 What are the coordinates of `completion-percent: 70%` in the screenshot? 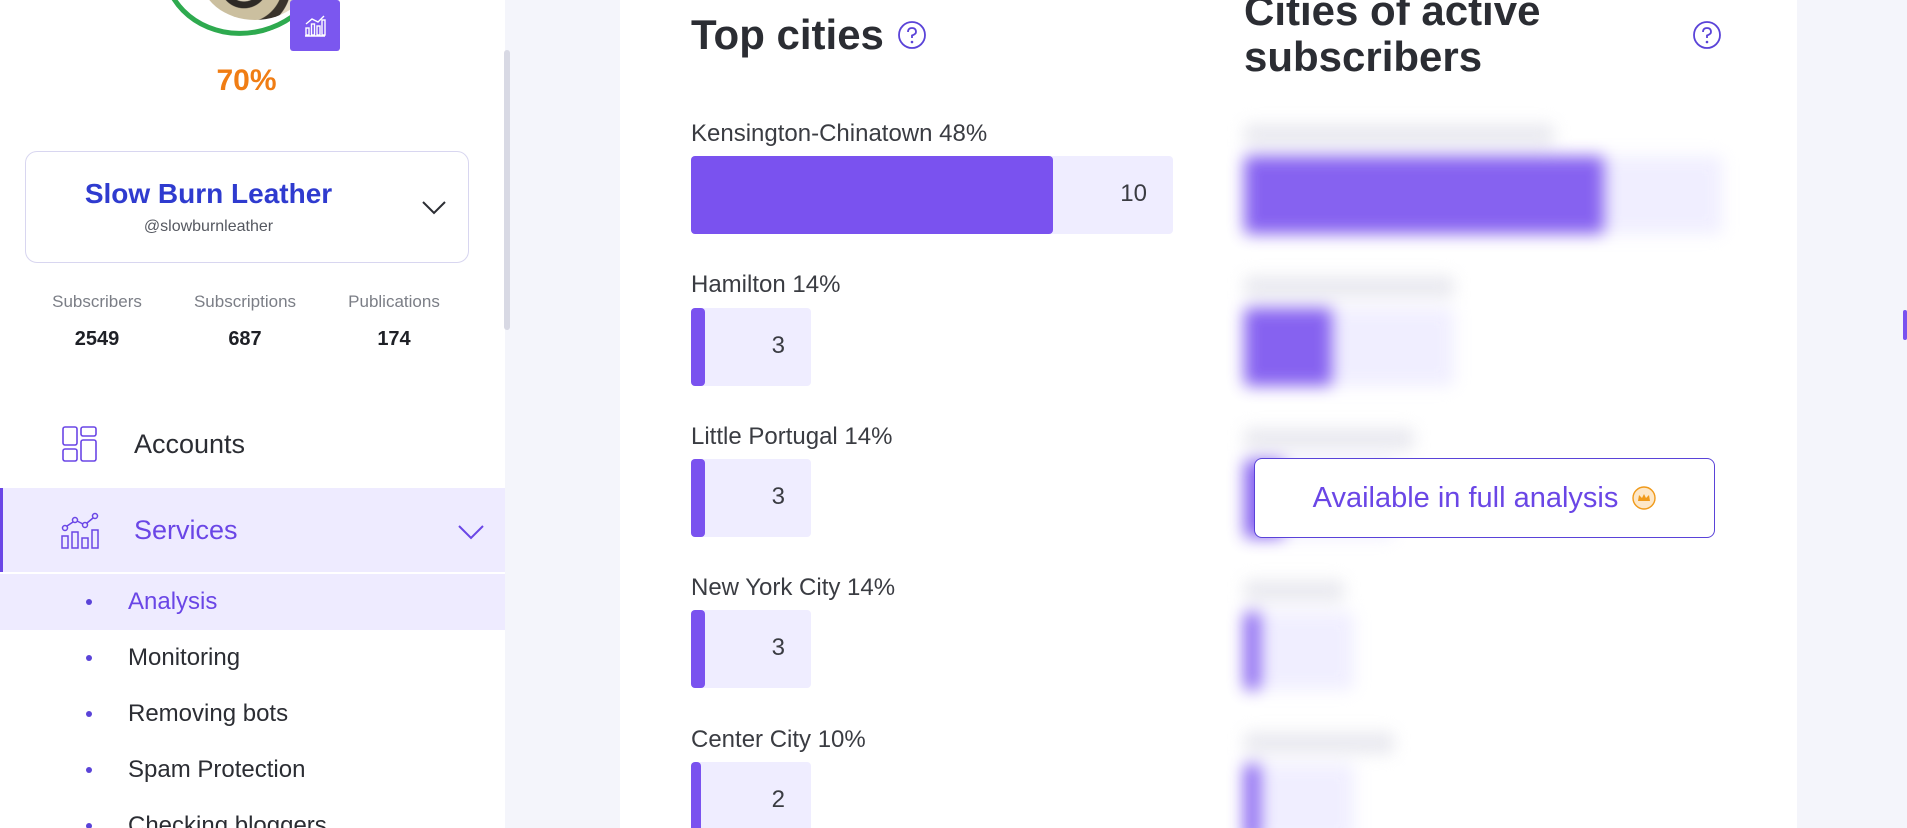 It's located at (246, 80).